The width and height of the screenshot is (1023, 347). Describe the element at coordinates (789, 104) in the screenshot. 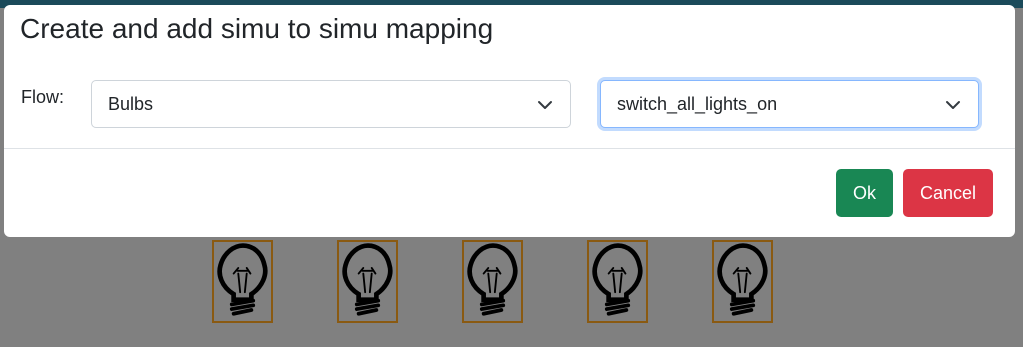

I see `action-select: switch_all_lights_on` at that location.